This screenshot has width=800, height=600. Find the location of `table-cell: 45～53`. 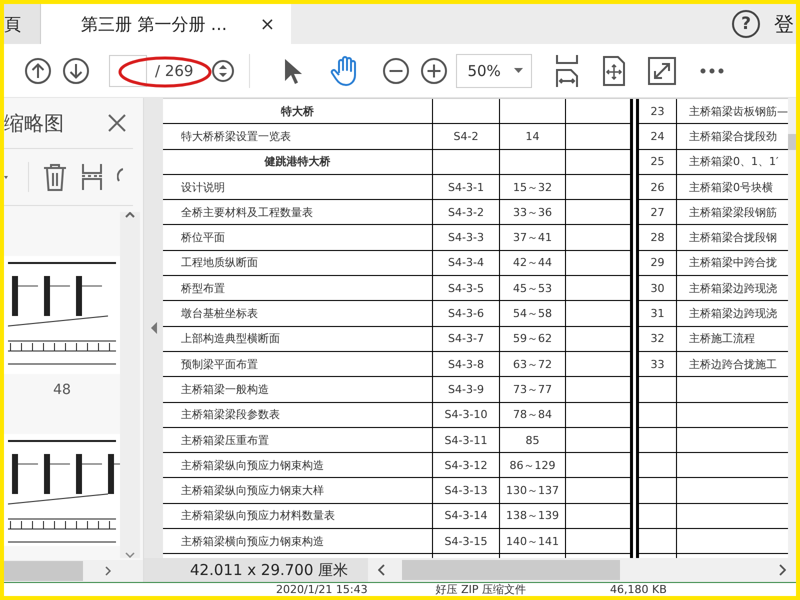

table-cell: 45～53 is located at coordinates (533, 289).